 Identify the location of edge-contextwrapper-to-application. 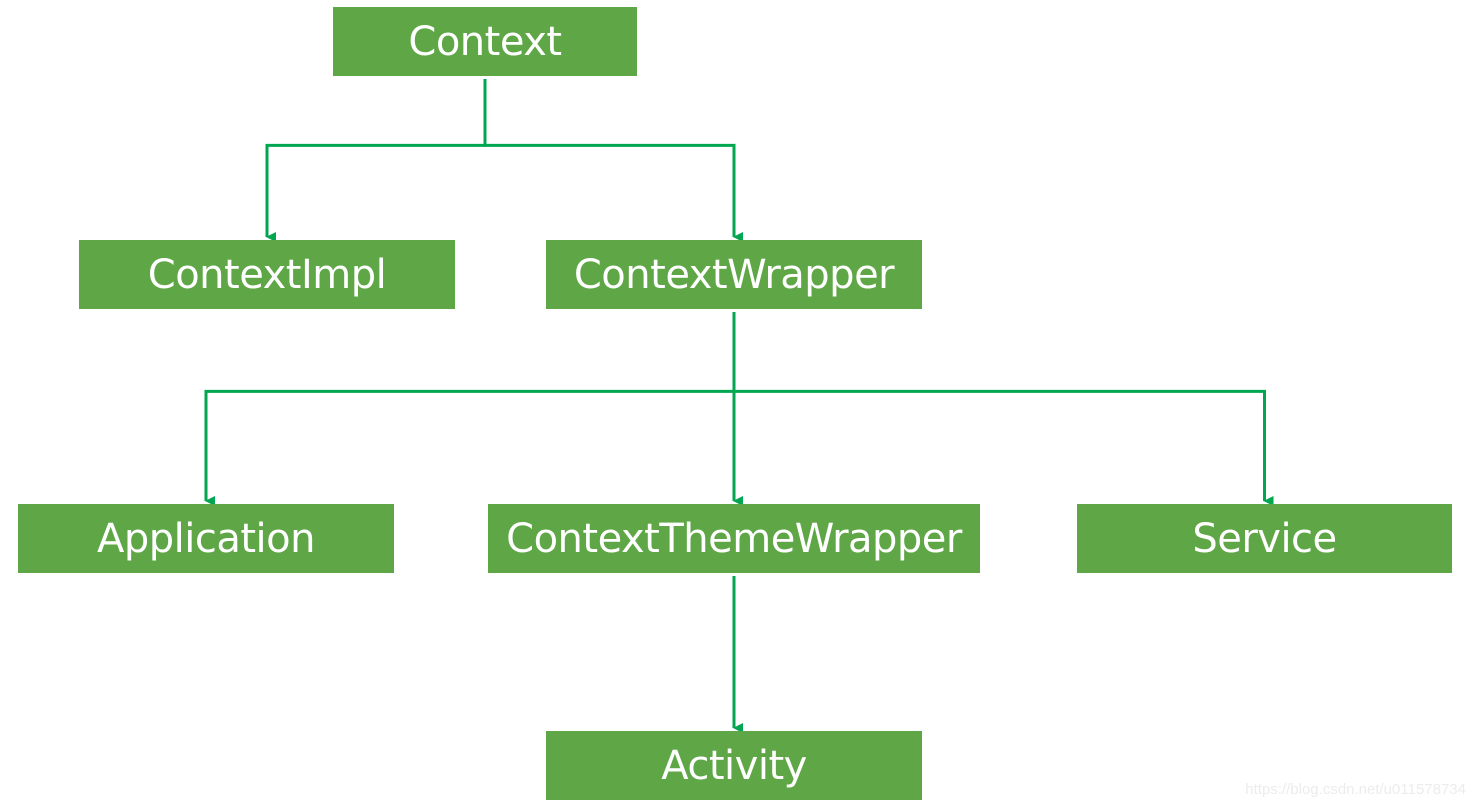
(470, 409).